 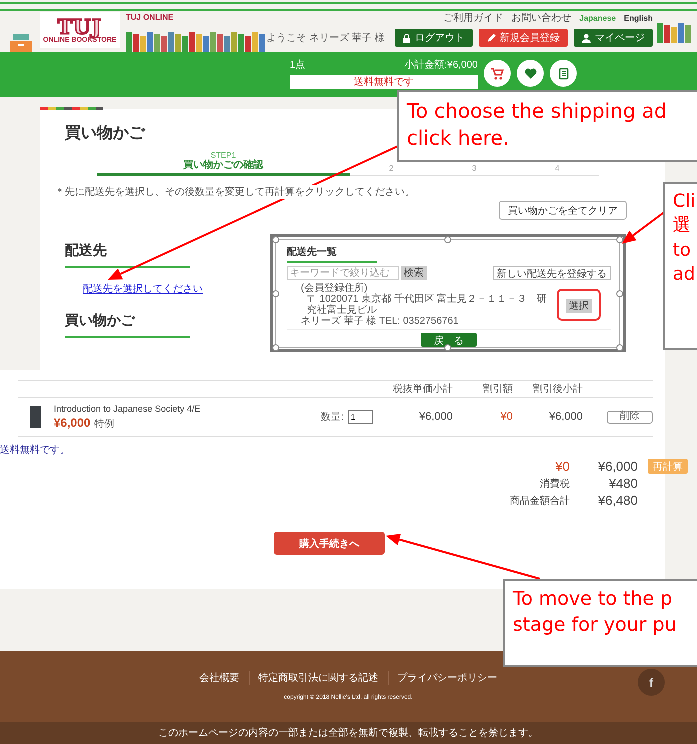 I want to click on section-heading: 配送先, so click(x=127, y=255).